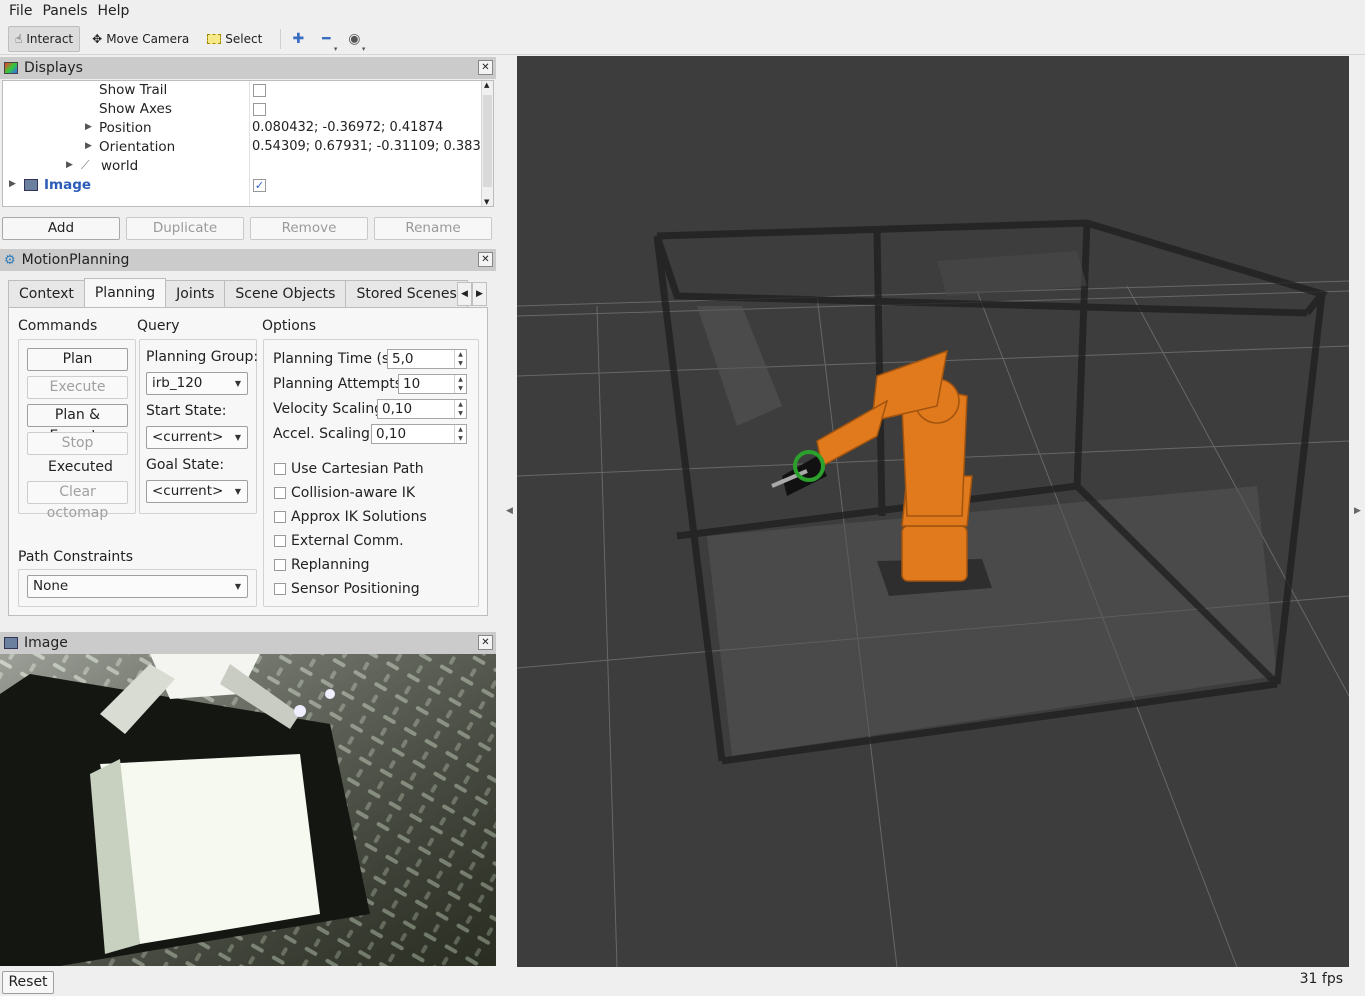  Describe the element at coordinates (243, 109) in the screenshot. I see `tree-row-show-axes: Show Axes` at that location.